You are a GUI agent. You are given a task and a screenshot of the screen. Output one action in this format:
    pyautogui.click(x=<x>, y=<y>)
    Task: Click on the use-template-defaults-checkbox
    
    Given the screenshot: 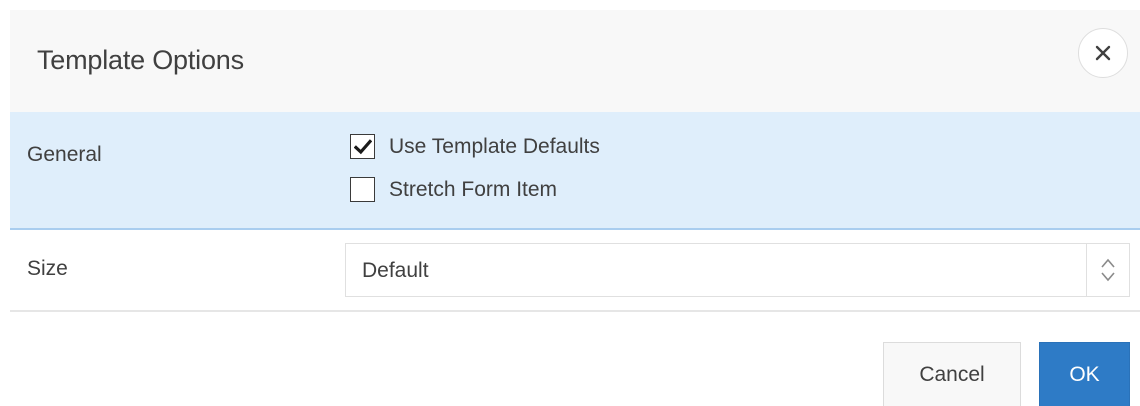 What is the action you would take?
    pyautogui.click(x=362, y=146)
    